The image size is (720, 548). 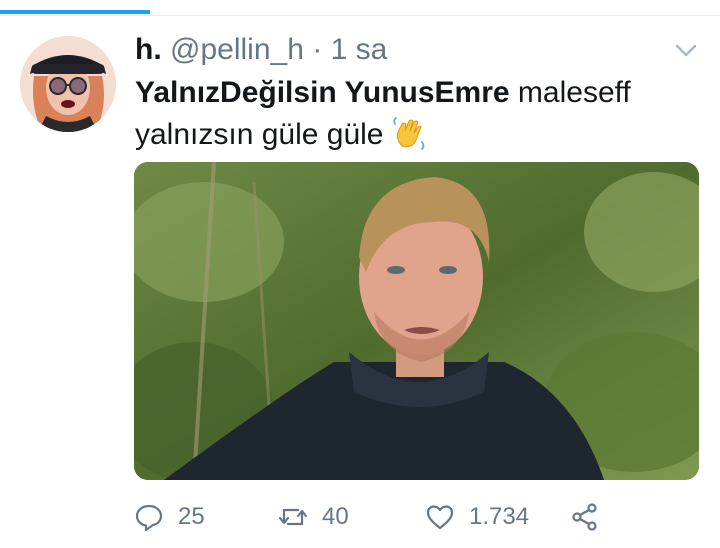 I want to click on chevron-down-icon, so click(x=686, y=50).